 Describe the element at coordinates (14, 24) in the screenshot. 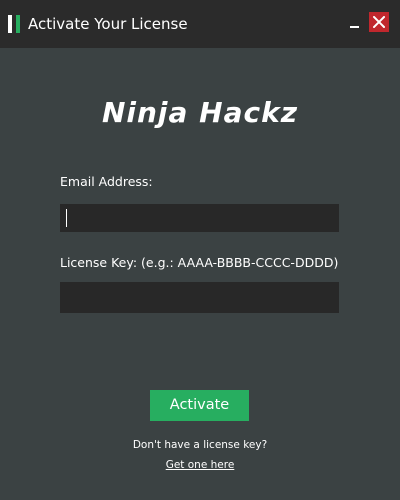

I see `app-logo-icon` at that location.